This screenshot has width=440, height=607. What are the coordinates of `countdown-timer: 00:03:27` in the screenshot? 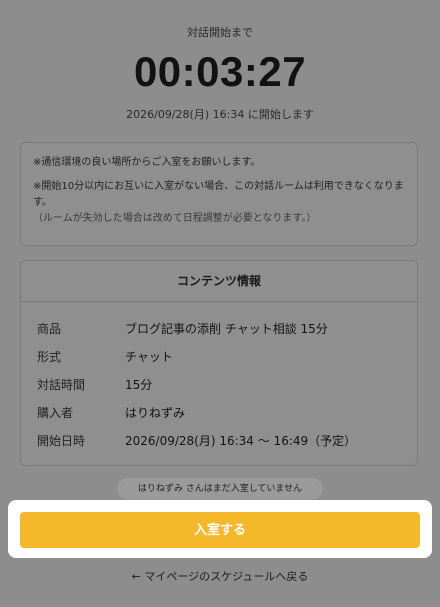 It's located at (220, 71).